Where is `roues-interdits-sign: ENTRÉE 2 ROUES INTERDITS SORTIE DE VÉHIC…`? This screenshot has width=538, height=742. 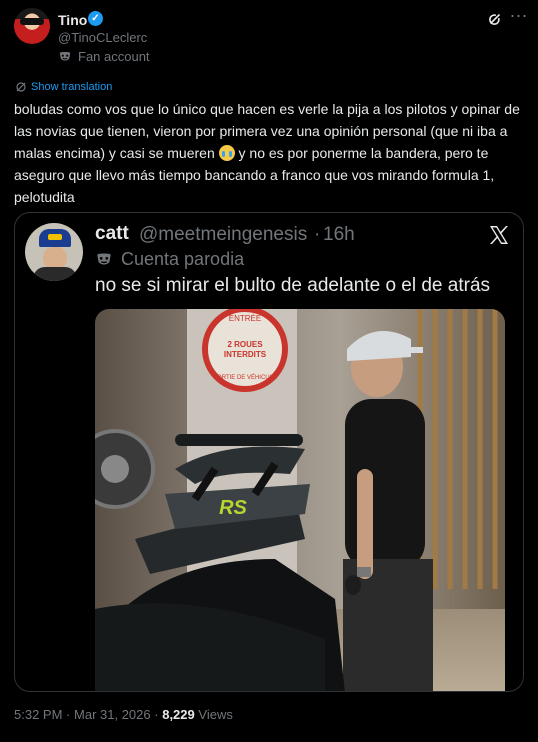 roues-interdits-sign: ENTRÉE 2 ROUES INTERDITS SORTIE DE VÉHIC… is located at coordinates (245, 350).